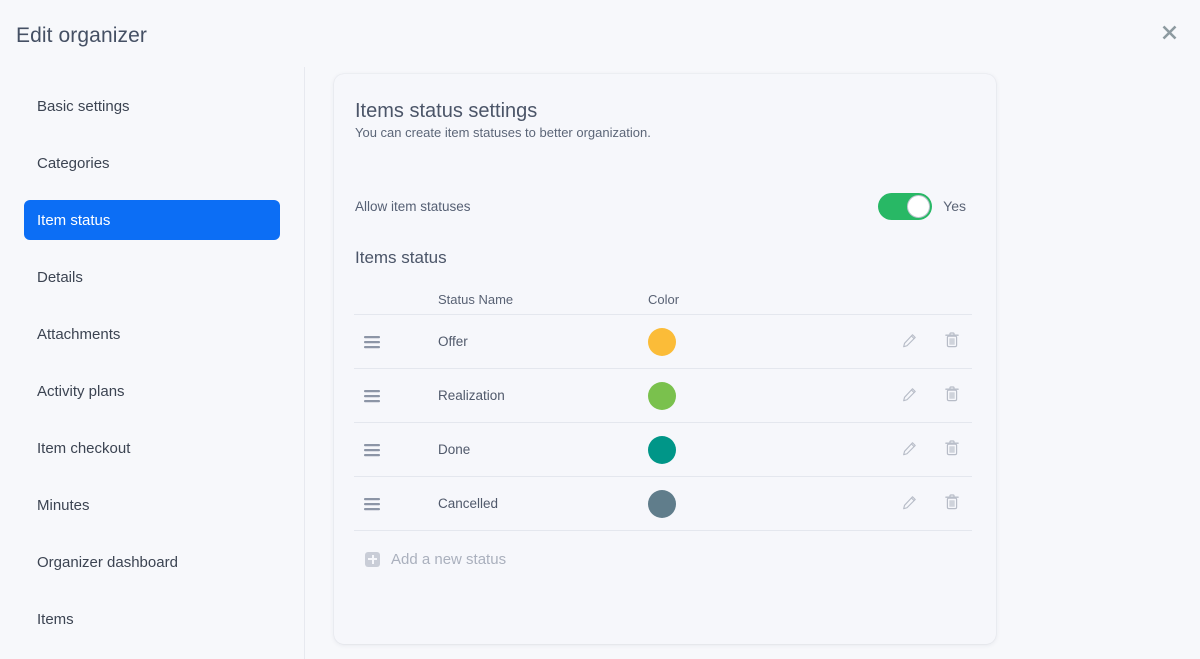 The width and height of the screenshot is (1200, 659). What do you see at coordinates (905, 206) in the screenshot?
I see `allow-item-statuses-toggle` at bounding box center [905, 206].